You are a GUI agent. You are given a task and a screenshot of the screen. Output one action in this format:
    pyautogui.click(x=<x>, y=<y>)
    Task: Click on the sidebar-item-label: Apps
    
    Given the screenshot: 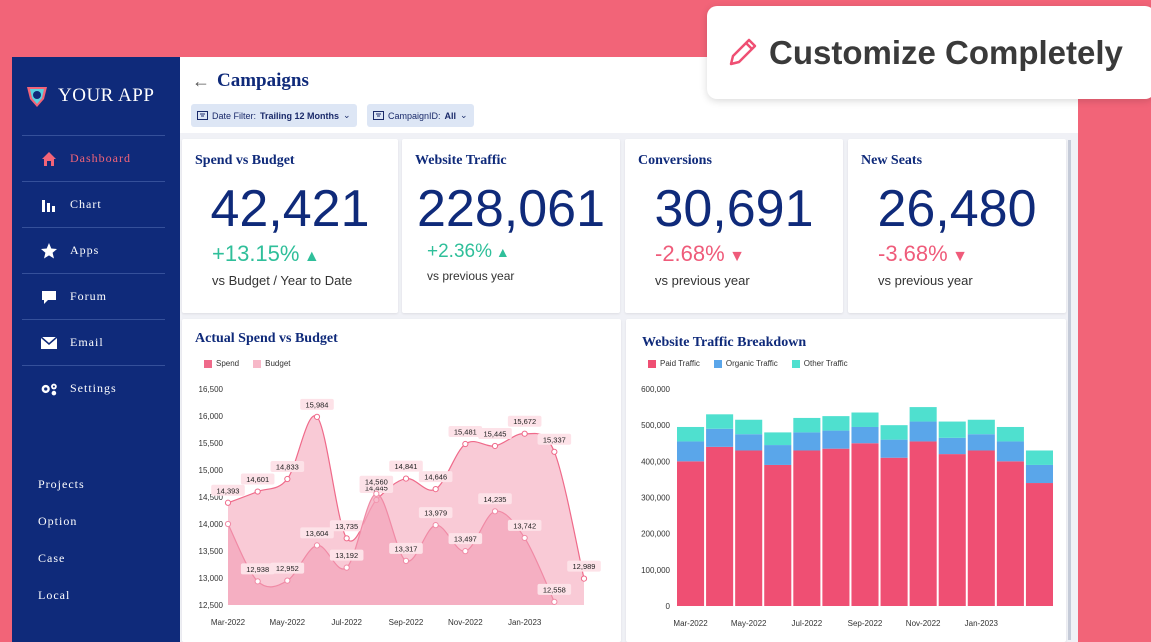 What is the action you would take?
    pyautogui.click(x=85, y=250)
    